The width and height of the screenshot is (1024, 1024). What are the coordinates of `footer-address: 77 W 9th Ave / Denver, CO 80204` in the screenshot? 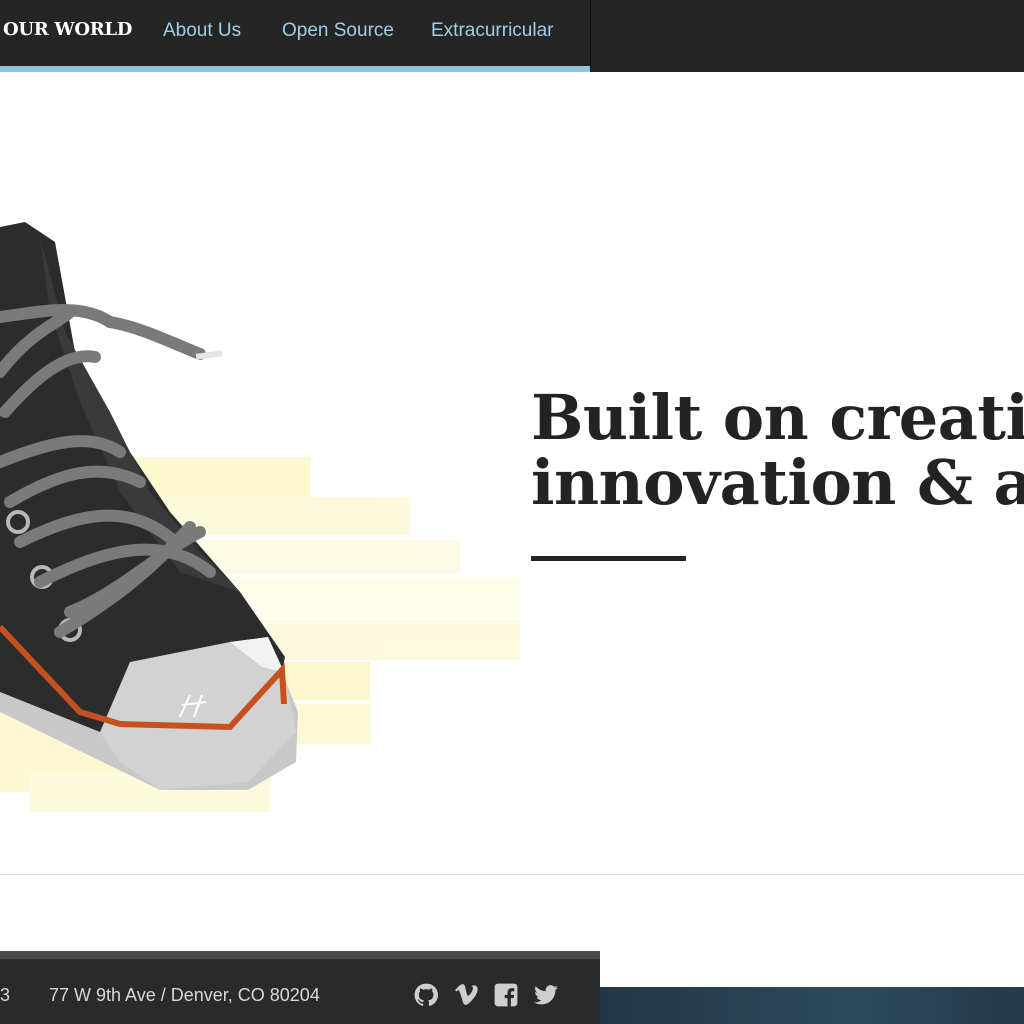 It's located at (184, 995).